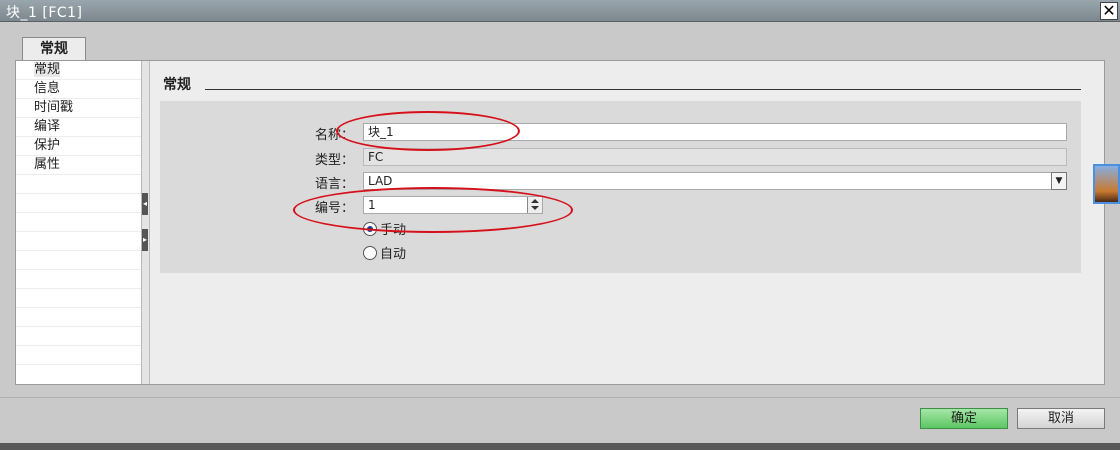 Image resolution: width=1120 pixels, height=450 pixels. I want to click on sidebar-item-label: 信息, so click(47, 88).